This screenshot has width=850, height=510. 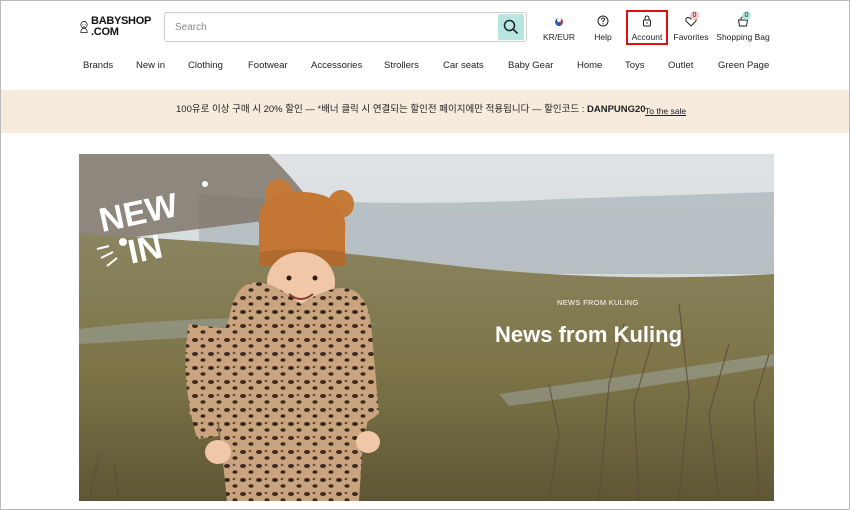 I want to click on favorites-label: Favorites, so click(x=691, y=37).